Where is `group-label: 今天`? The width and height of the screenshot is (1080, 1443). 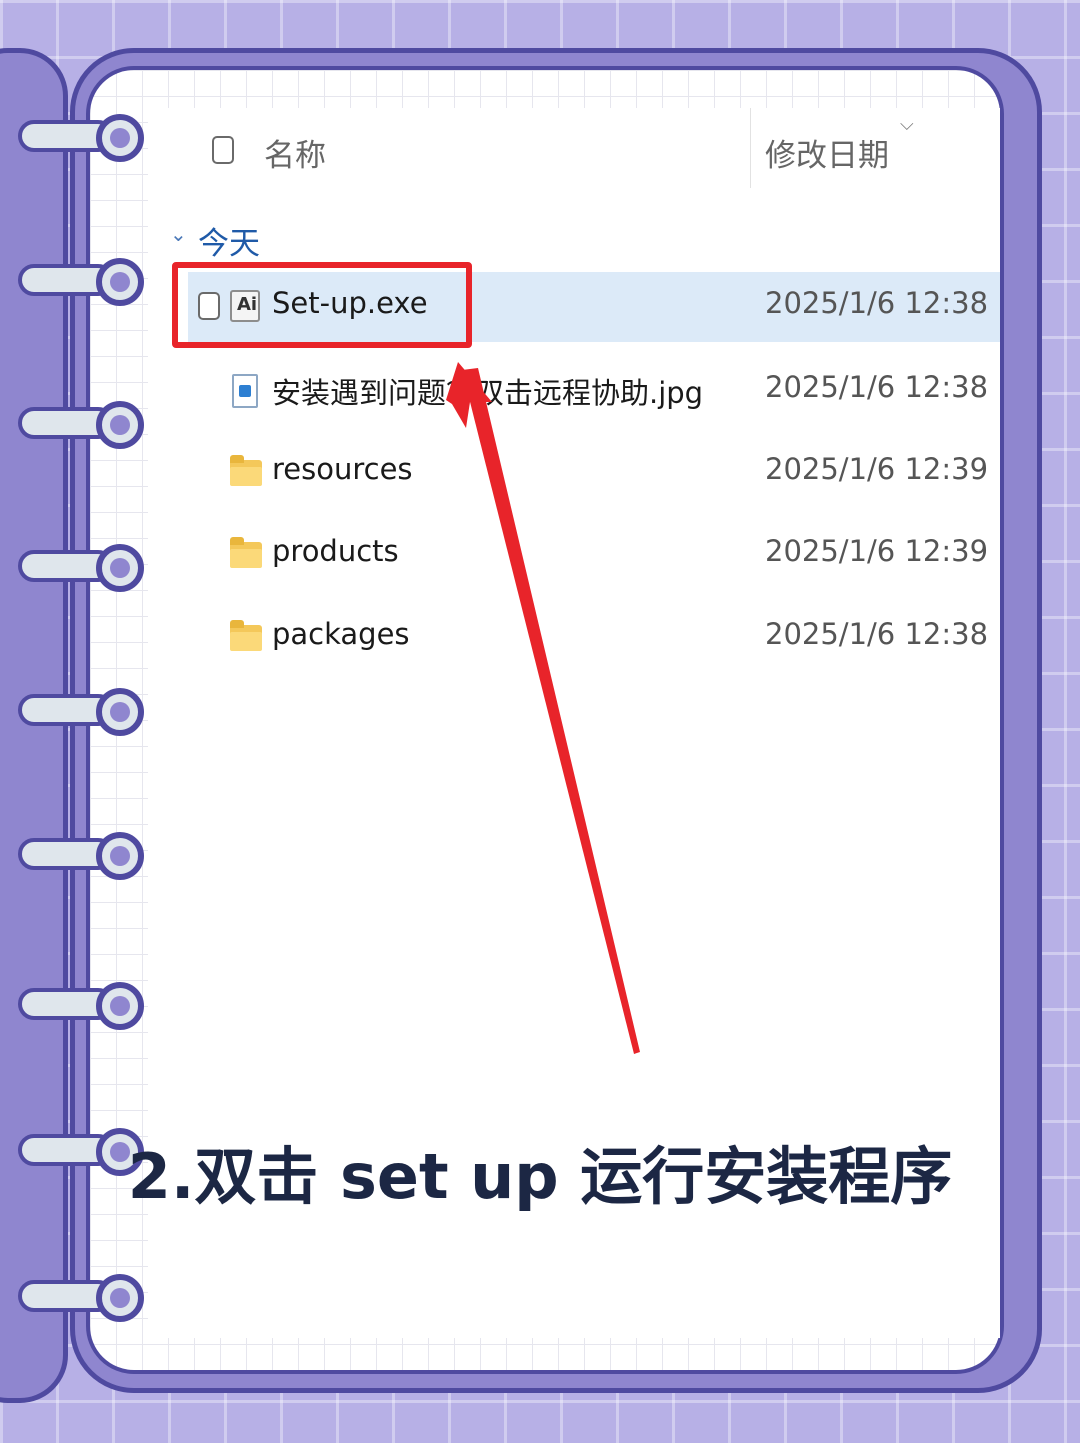 group-label: 今天 is located at coordinates (229, 244).